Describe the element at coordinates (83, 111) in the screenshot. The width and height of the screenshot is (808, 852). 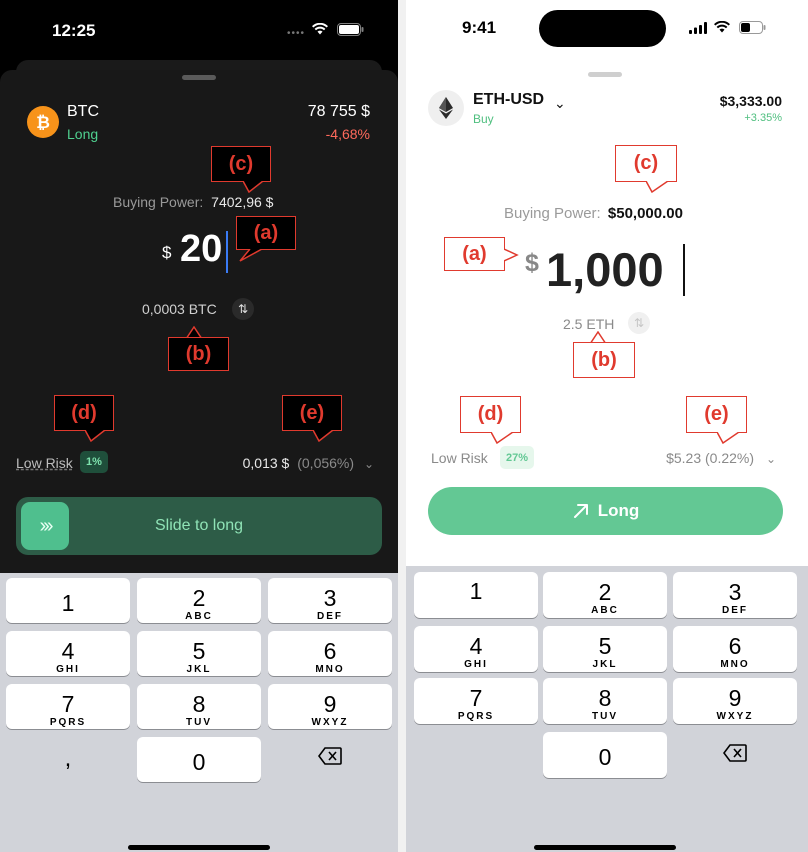
I see `asset-symbol: BTC` at that location.